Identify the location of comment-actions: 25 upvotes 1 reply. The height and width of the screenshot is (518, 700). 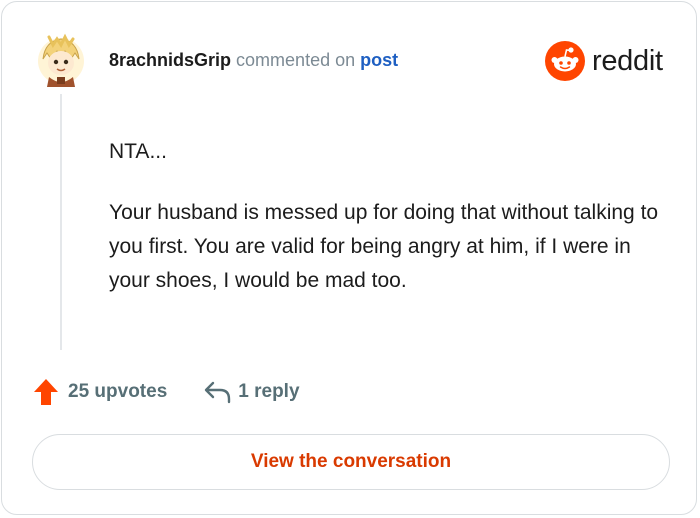
(166, 392).